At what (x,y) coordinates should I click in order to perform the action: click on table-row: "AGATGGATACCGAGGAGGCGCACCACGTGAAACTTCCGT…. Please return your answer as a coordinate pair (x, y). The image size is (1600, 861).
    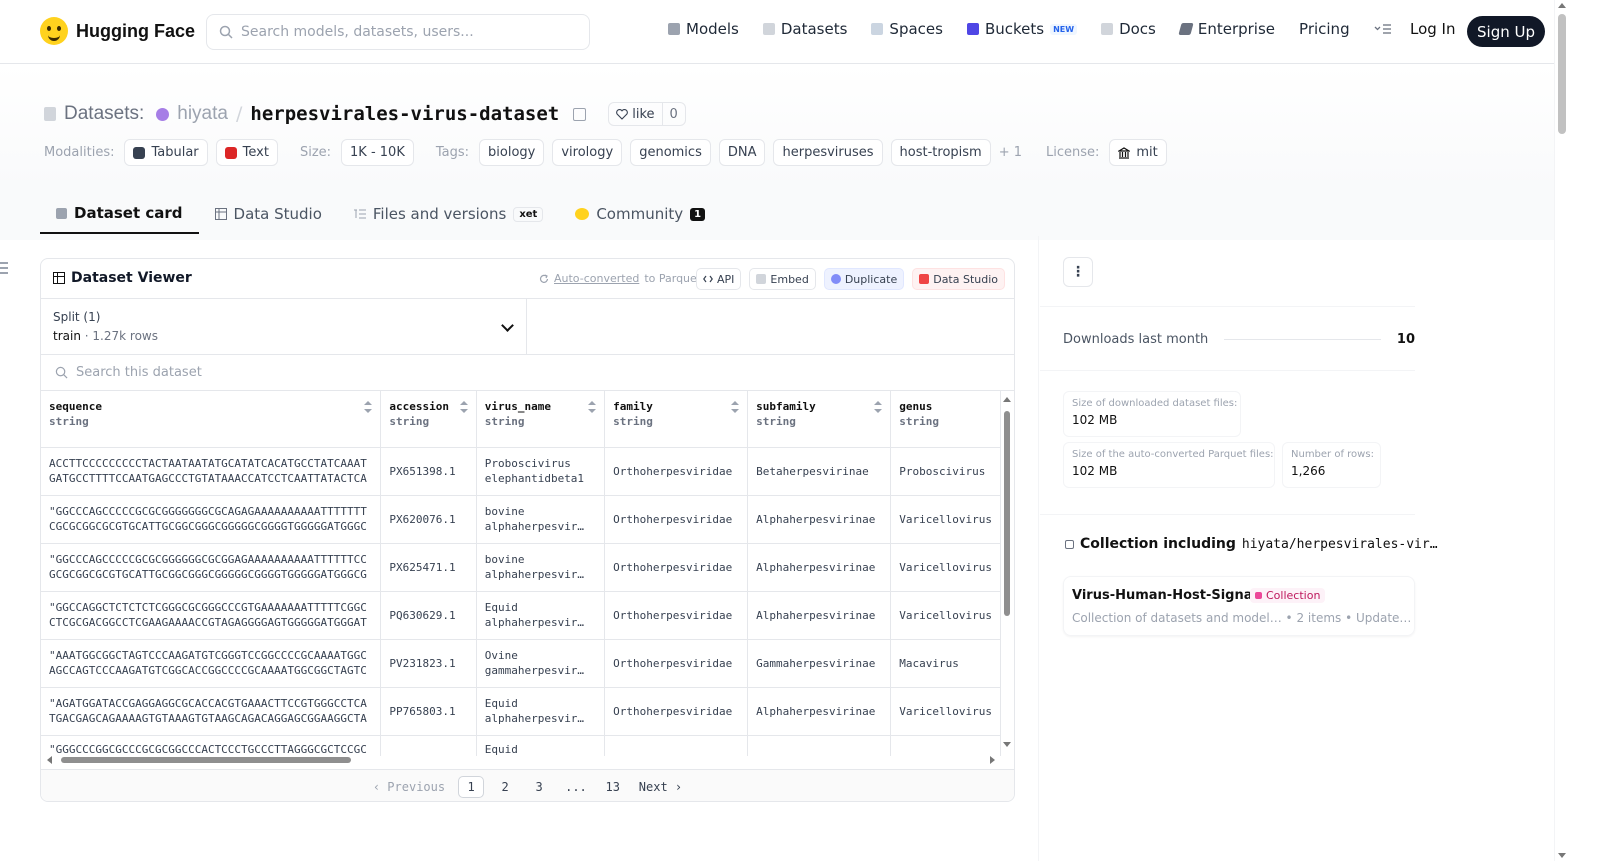
    Looking at the image, I should click on (521, 711).